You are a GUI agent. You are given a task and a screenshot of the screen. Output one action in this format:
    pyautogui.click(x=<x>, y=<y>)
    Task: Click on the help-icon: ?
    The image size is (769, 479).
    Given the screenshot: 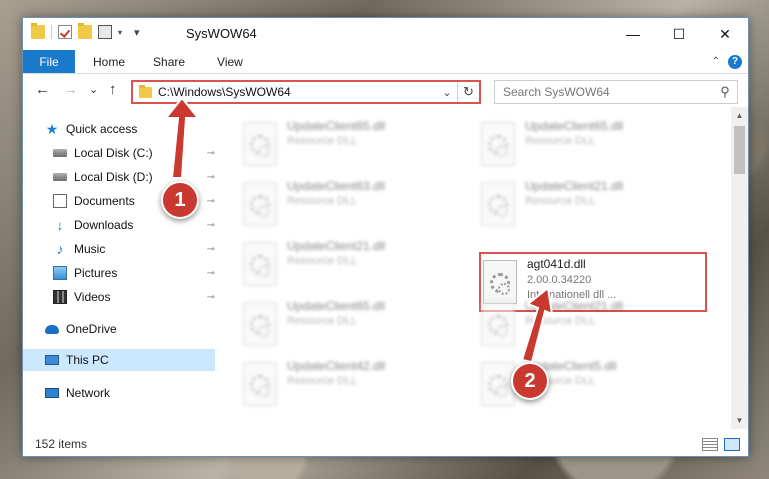 What is the action you would take?
    pyautogui.click(x=735, y=61)
    